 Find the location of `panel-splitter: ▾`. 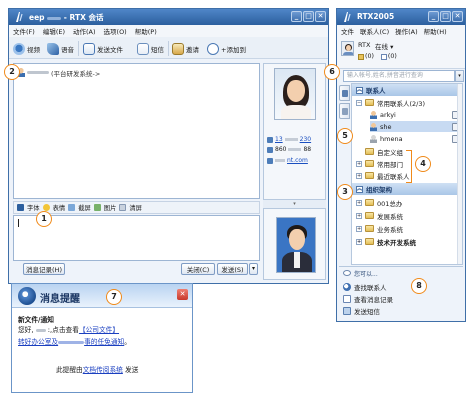

panel-splitter: ▾ is located at coordinates (294, 204).